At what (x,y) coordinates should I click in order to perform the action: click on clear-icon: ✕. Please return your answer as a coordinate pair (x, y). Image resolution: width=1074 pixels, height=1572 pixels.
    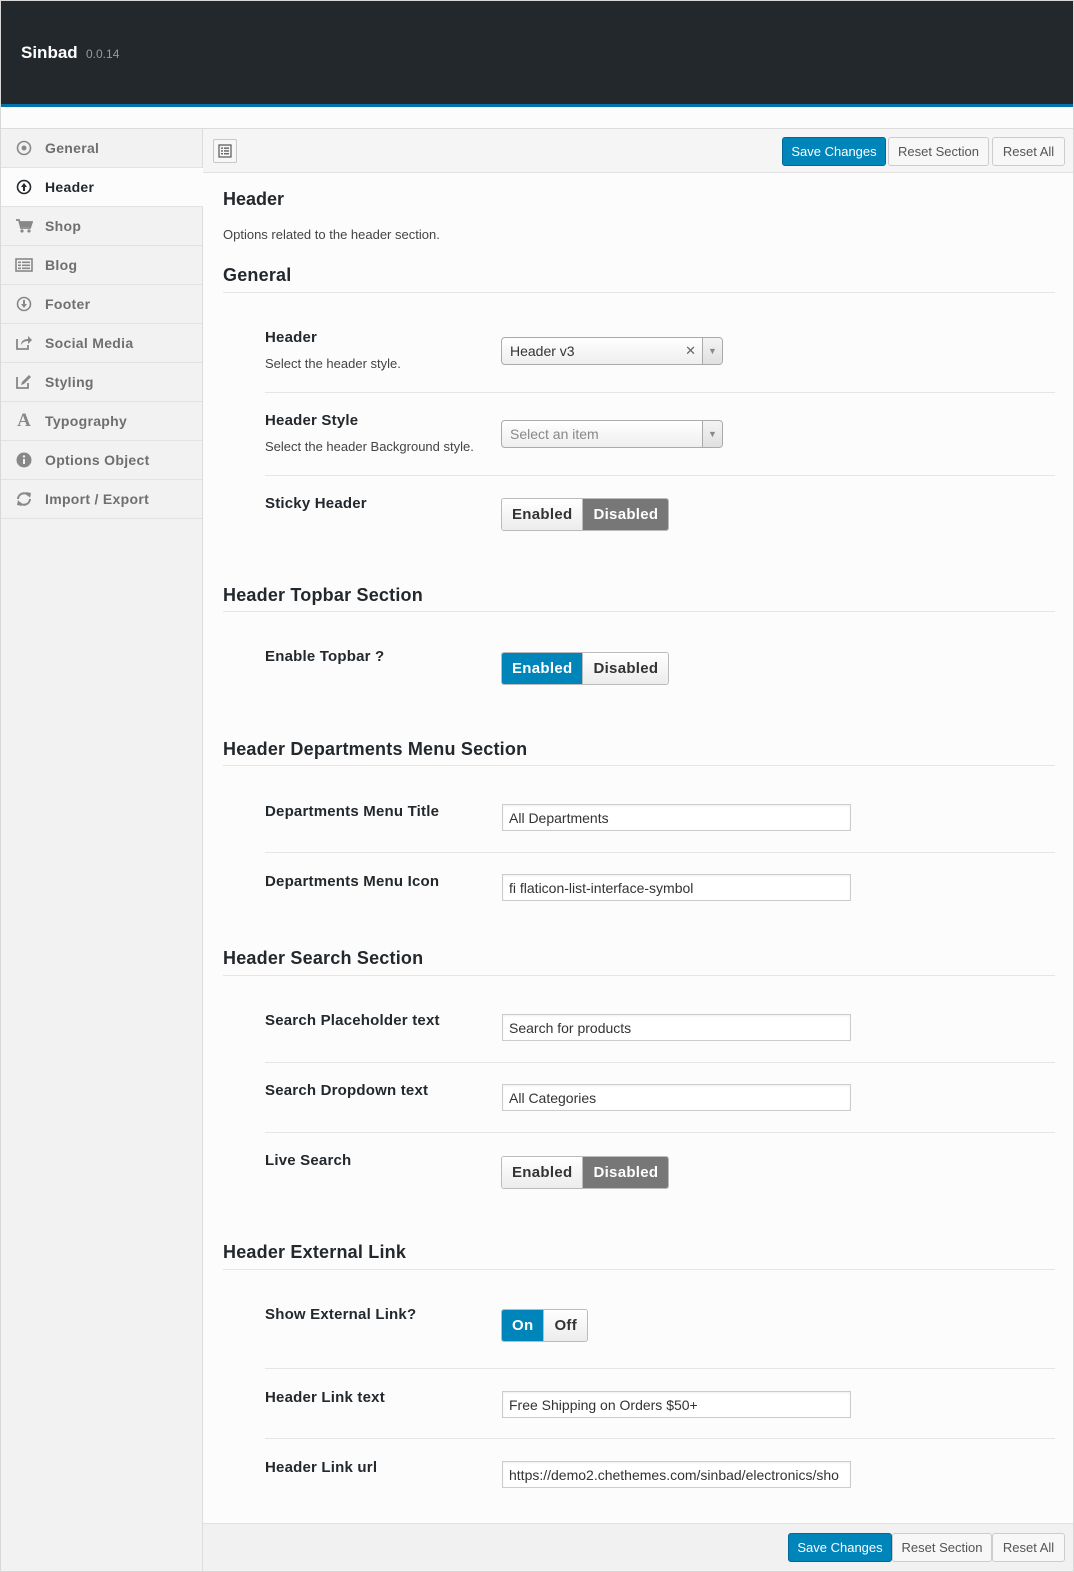
    Looking at the image, I should click on (690, 351).